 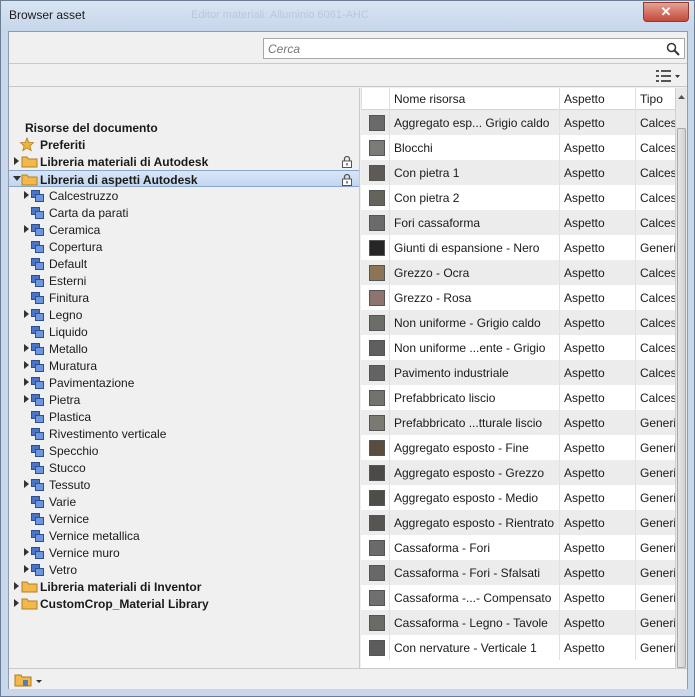 I want to click on tree-item-category: Carta da parati, so click(x=184, y=212).